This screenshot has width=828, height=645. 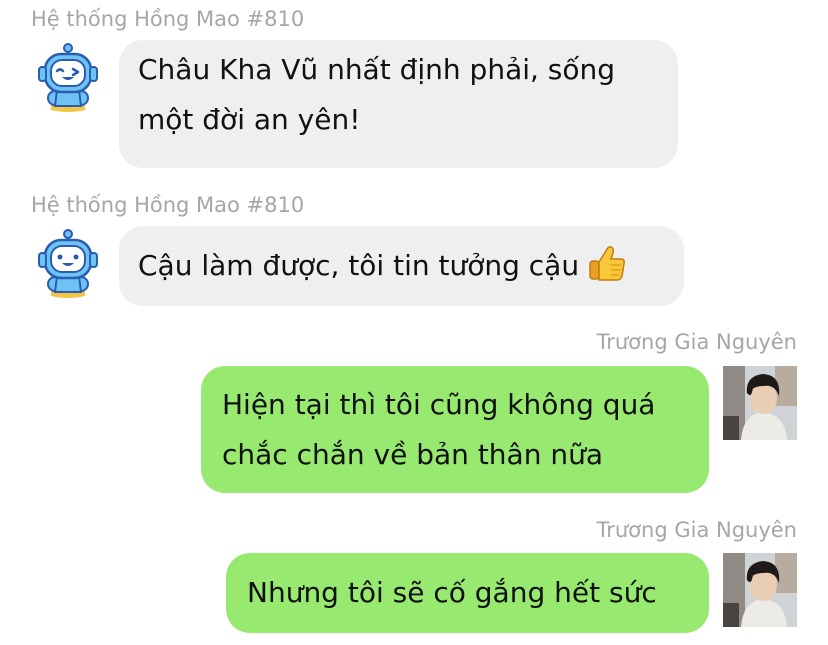 What do you see at coordinates (607, 271) in the screenshot?
I see `thumbs-up-icon` at bounding box center [607, 271].